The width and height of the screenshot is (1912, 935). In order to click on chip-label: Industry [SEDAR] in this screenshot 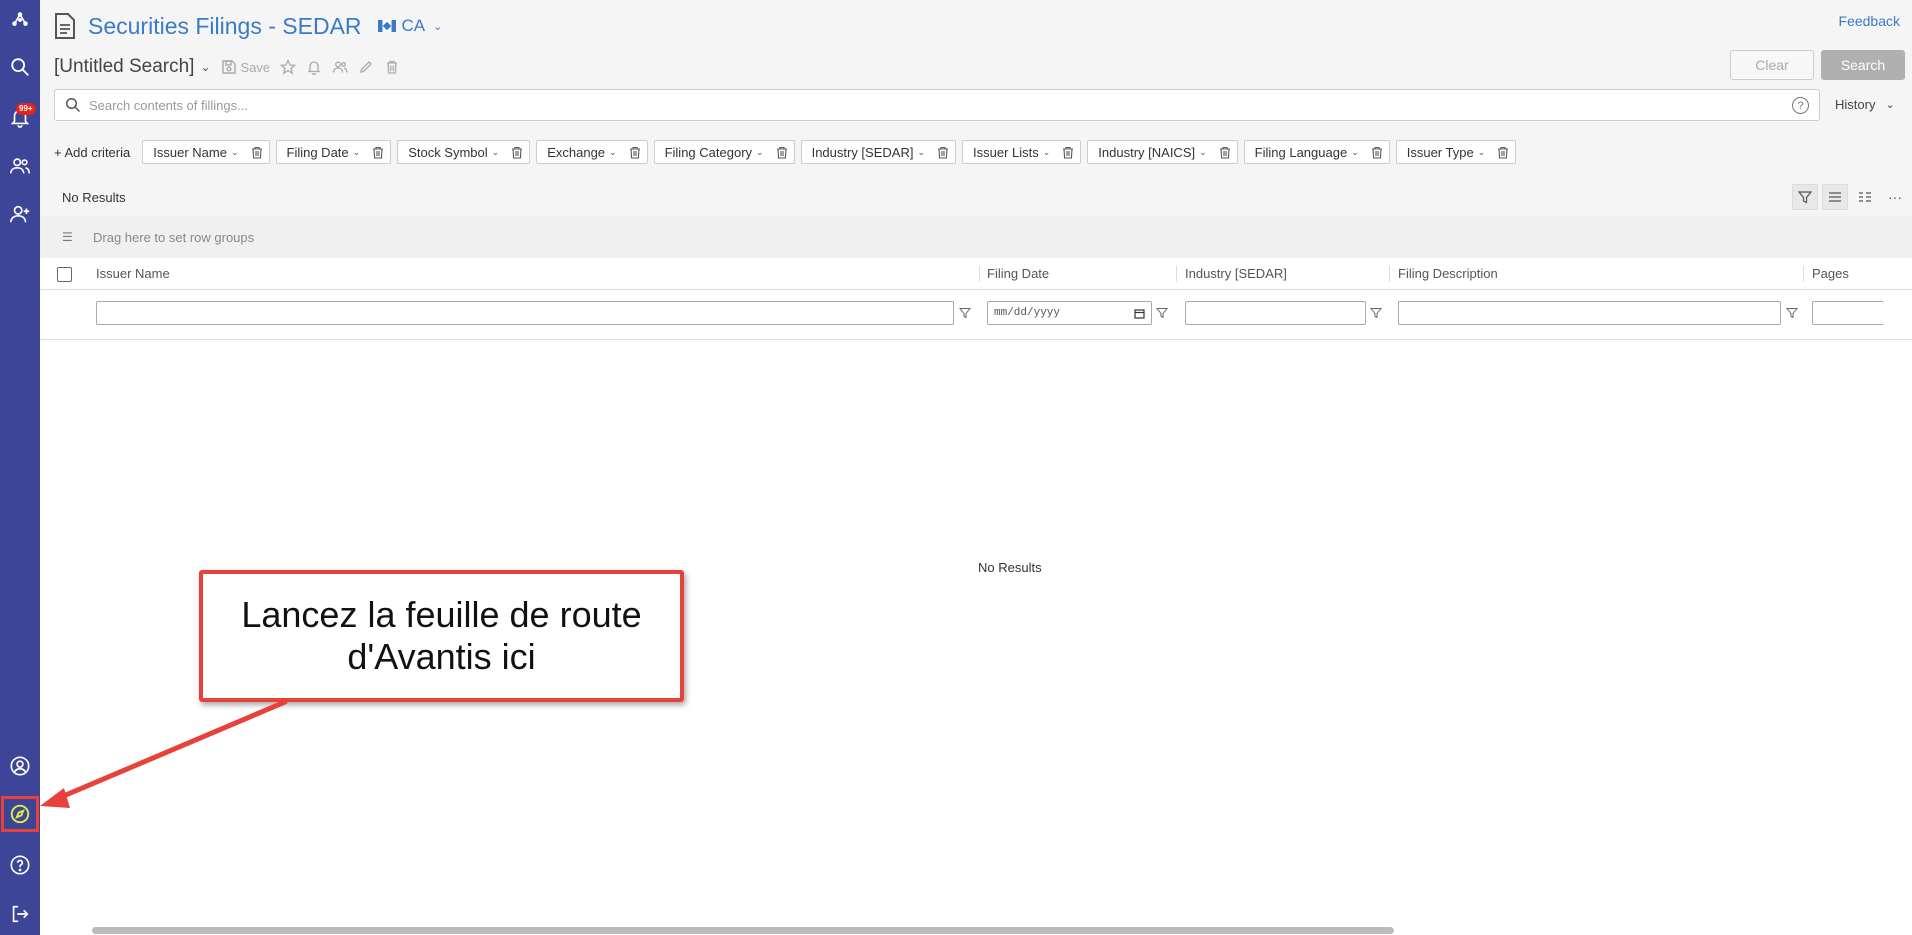, I will do `click(862, 152)`.